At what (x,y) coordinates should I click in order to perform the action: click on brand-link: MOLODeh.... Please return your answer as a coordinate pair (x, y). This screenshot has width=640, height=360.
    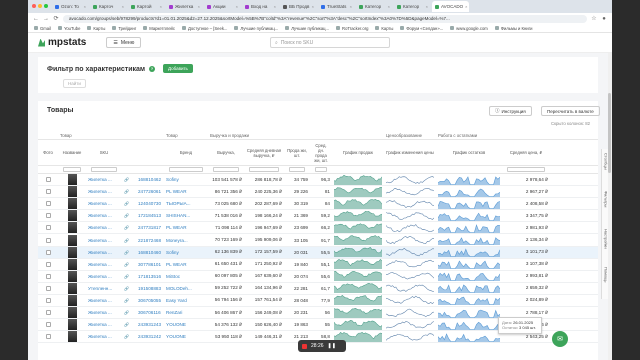
    Looking at the image, I should click on (186, 288).